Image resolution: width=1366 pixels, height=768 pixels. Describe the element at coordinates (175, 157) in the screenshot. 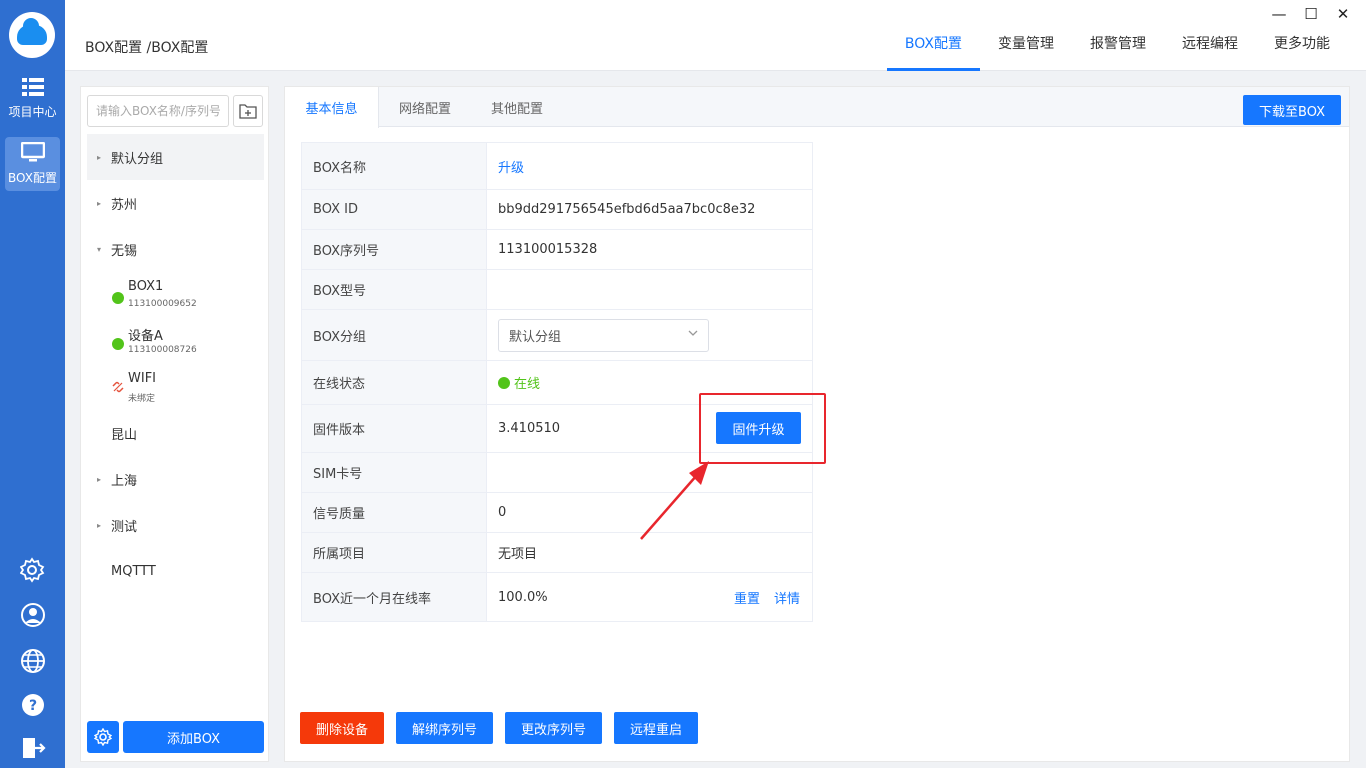

I see `tree-group-default: ▸ 默认分组` at that location.